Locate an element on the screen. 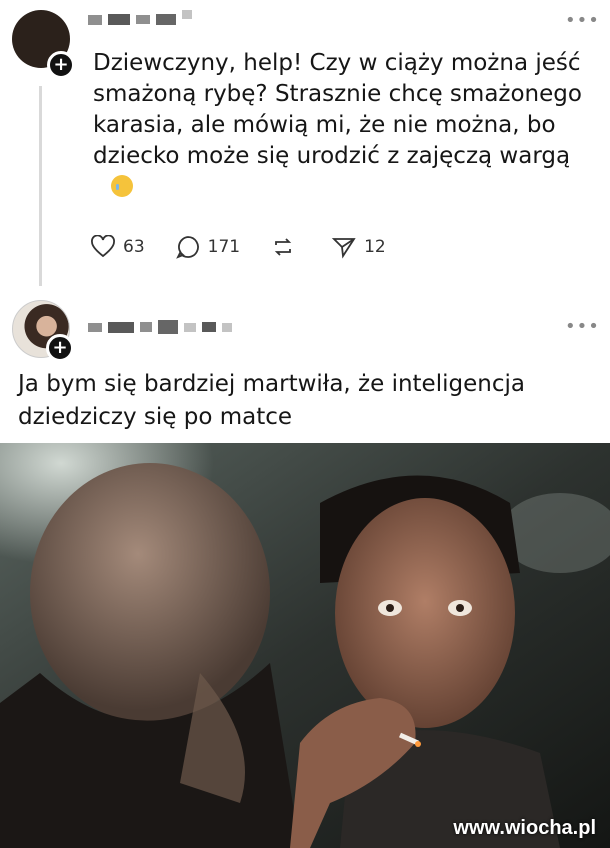 This screenshot has width=610, height=848. author-name-redacted is located at coordinates (140, 17).